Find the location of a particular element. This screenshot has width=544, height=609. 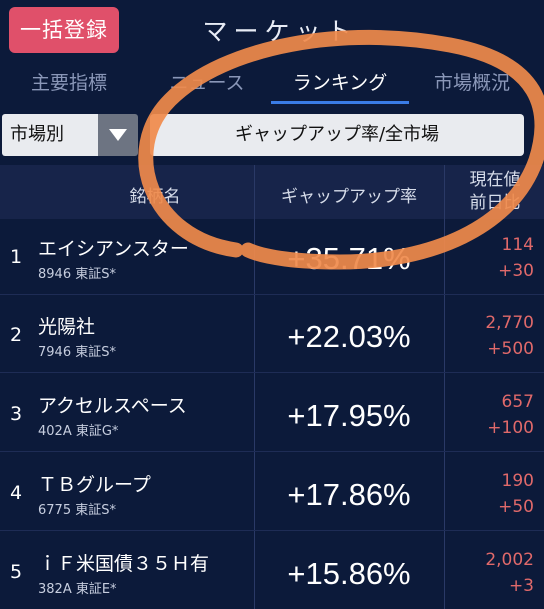

current-price: 114 is located at coordinates (517, 245).